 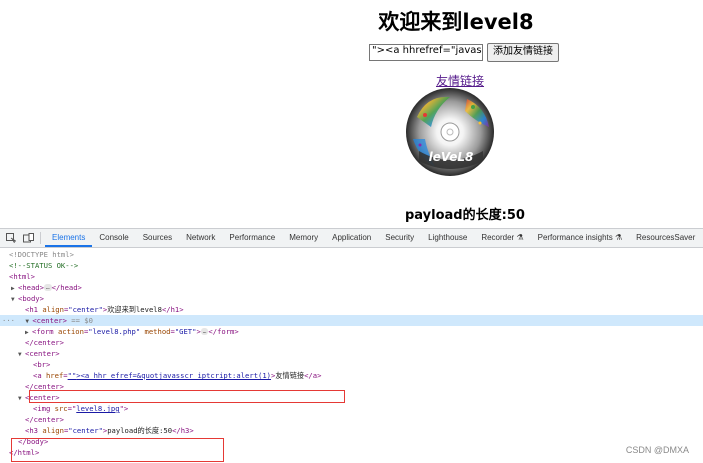 I want to click on keyword-input: "><a hhrefref="javascripto, so click(x=426, y=52).